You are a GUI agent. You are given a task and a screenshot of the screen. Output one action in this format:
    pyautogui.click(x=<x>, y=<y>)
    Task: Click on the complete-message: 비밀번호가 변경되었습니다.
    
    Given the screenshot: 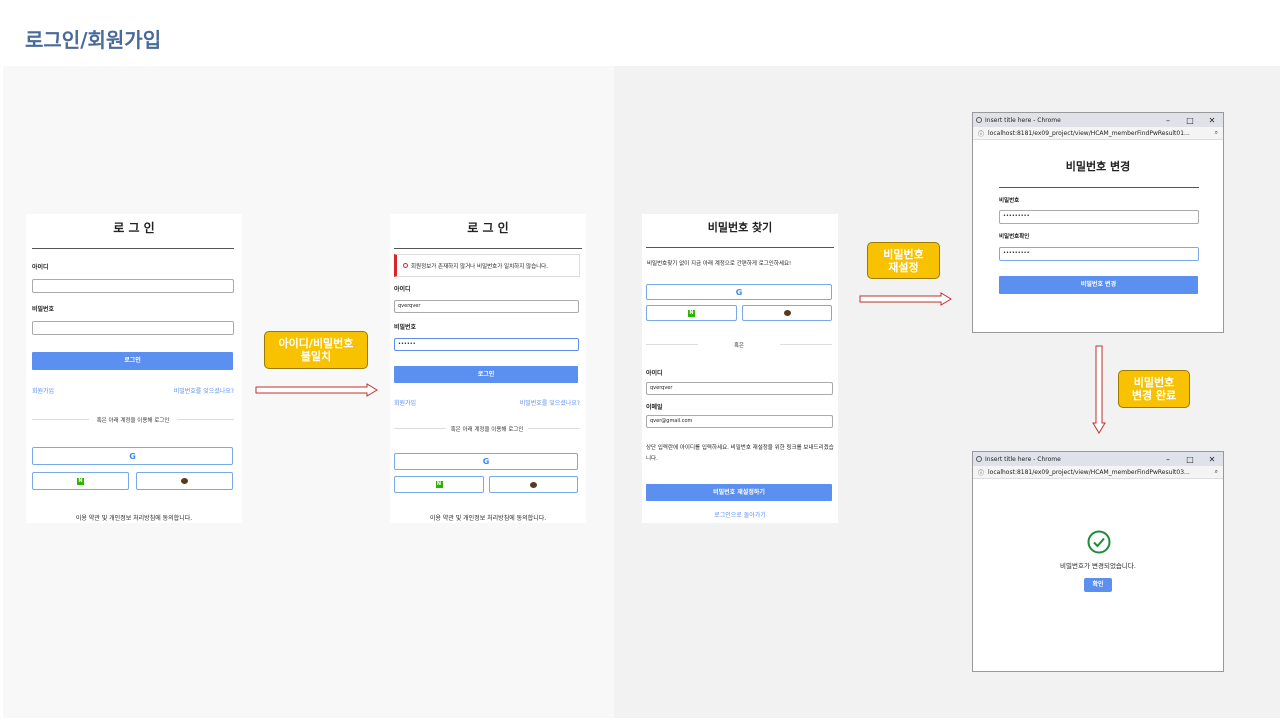 What is the action you would take?
    pyautogui.click(x=1098, y=566)
    